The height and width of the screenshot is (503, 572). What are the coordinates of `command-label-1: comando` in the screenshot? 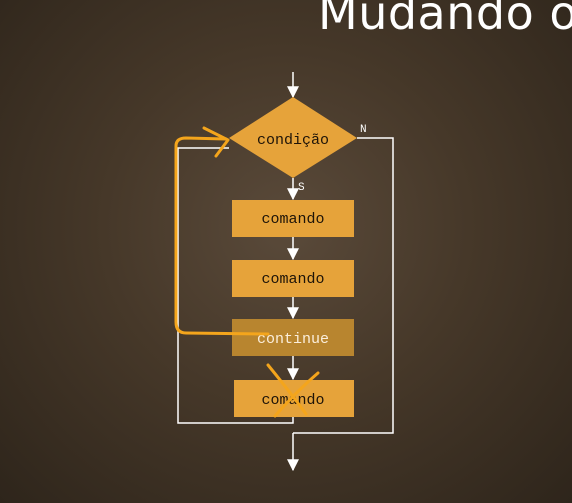 It's located at (292, 219).